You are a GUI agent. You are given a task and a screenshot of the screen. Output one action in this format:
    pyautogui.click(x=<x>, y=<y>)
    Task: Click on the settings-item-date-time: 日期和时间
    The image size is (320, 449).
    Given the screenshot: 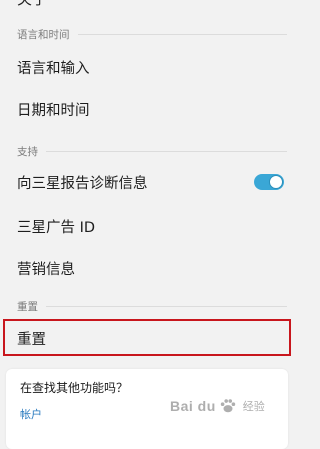 What is the action you would take?
    pyautogui.click(x=147, y=109)
    